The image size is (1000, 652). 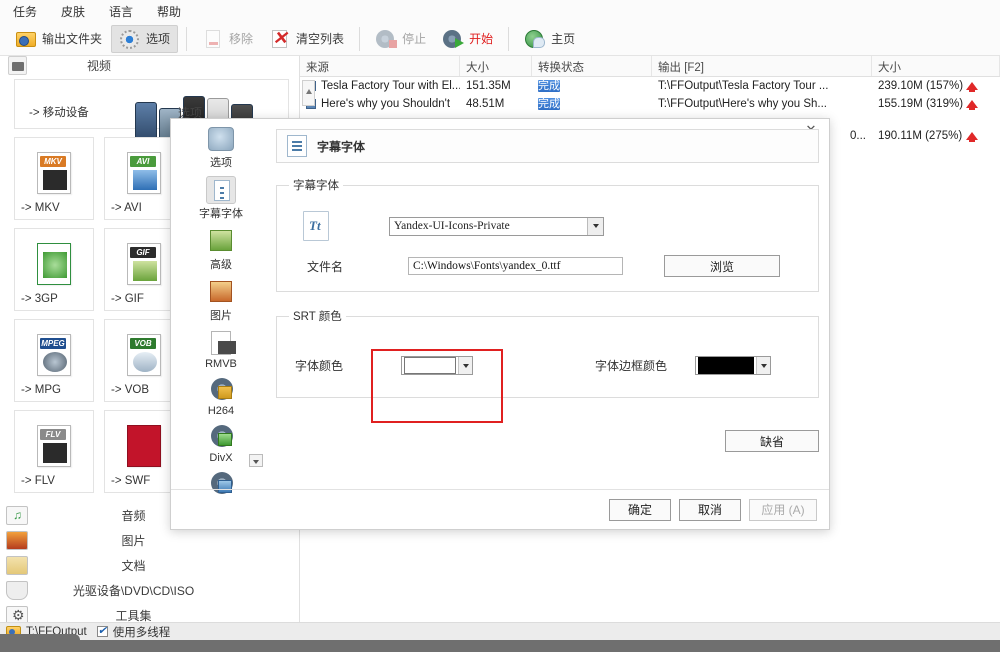 I want to click on font-type-icon, so click(x=316, y=226).